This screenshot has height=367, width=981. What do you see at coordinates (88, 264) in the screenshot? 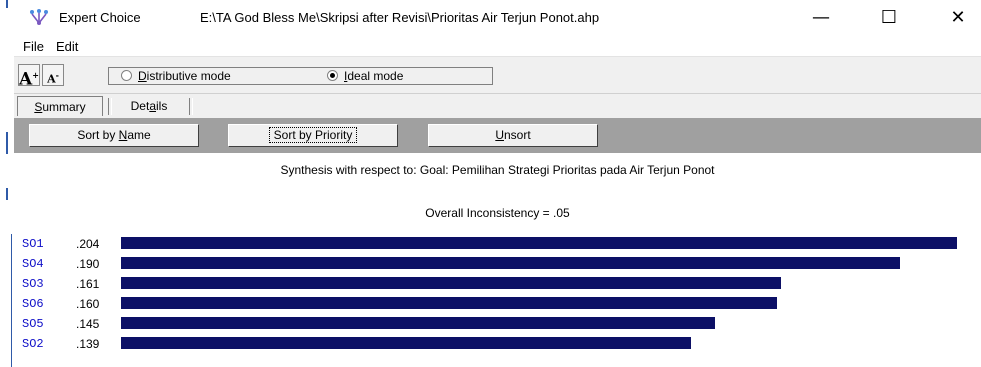
I see `priority-value: .190` at bounding box center [88, 264].